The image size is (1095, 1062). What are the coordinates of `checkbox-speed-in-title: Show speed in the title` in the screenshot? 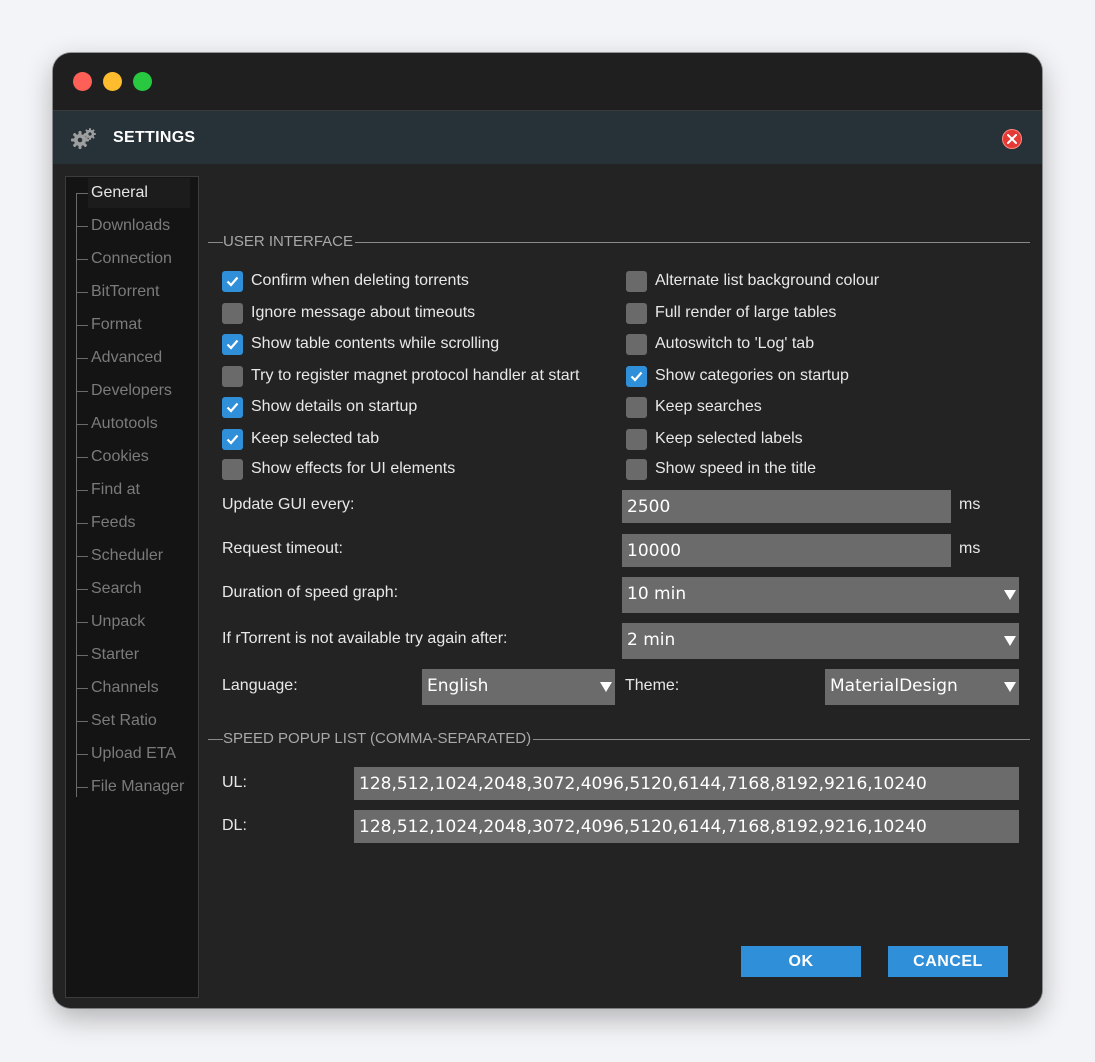 It's located at (721, 469).